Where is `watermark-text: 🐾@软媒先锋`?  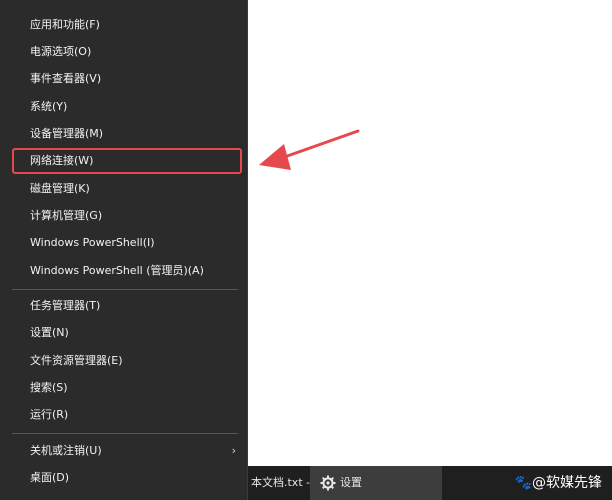
watermark-text: 🐾@软媒先锋 is located at coordinates (558, 483).